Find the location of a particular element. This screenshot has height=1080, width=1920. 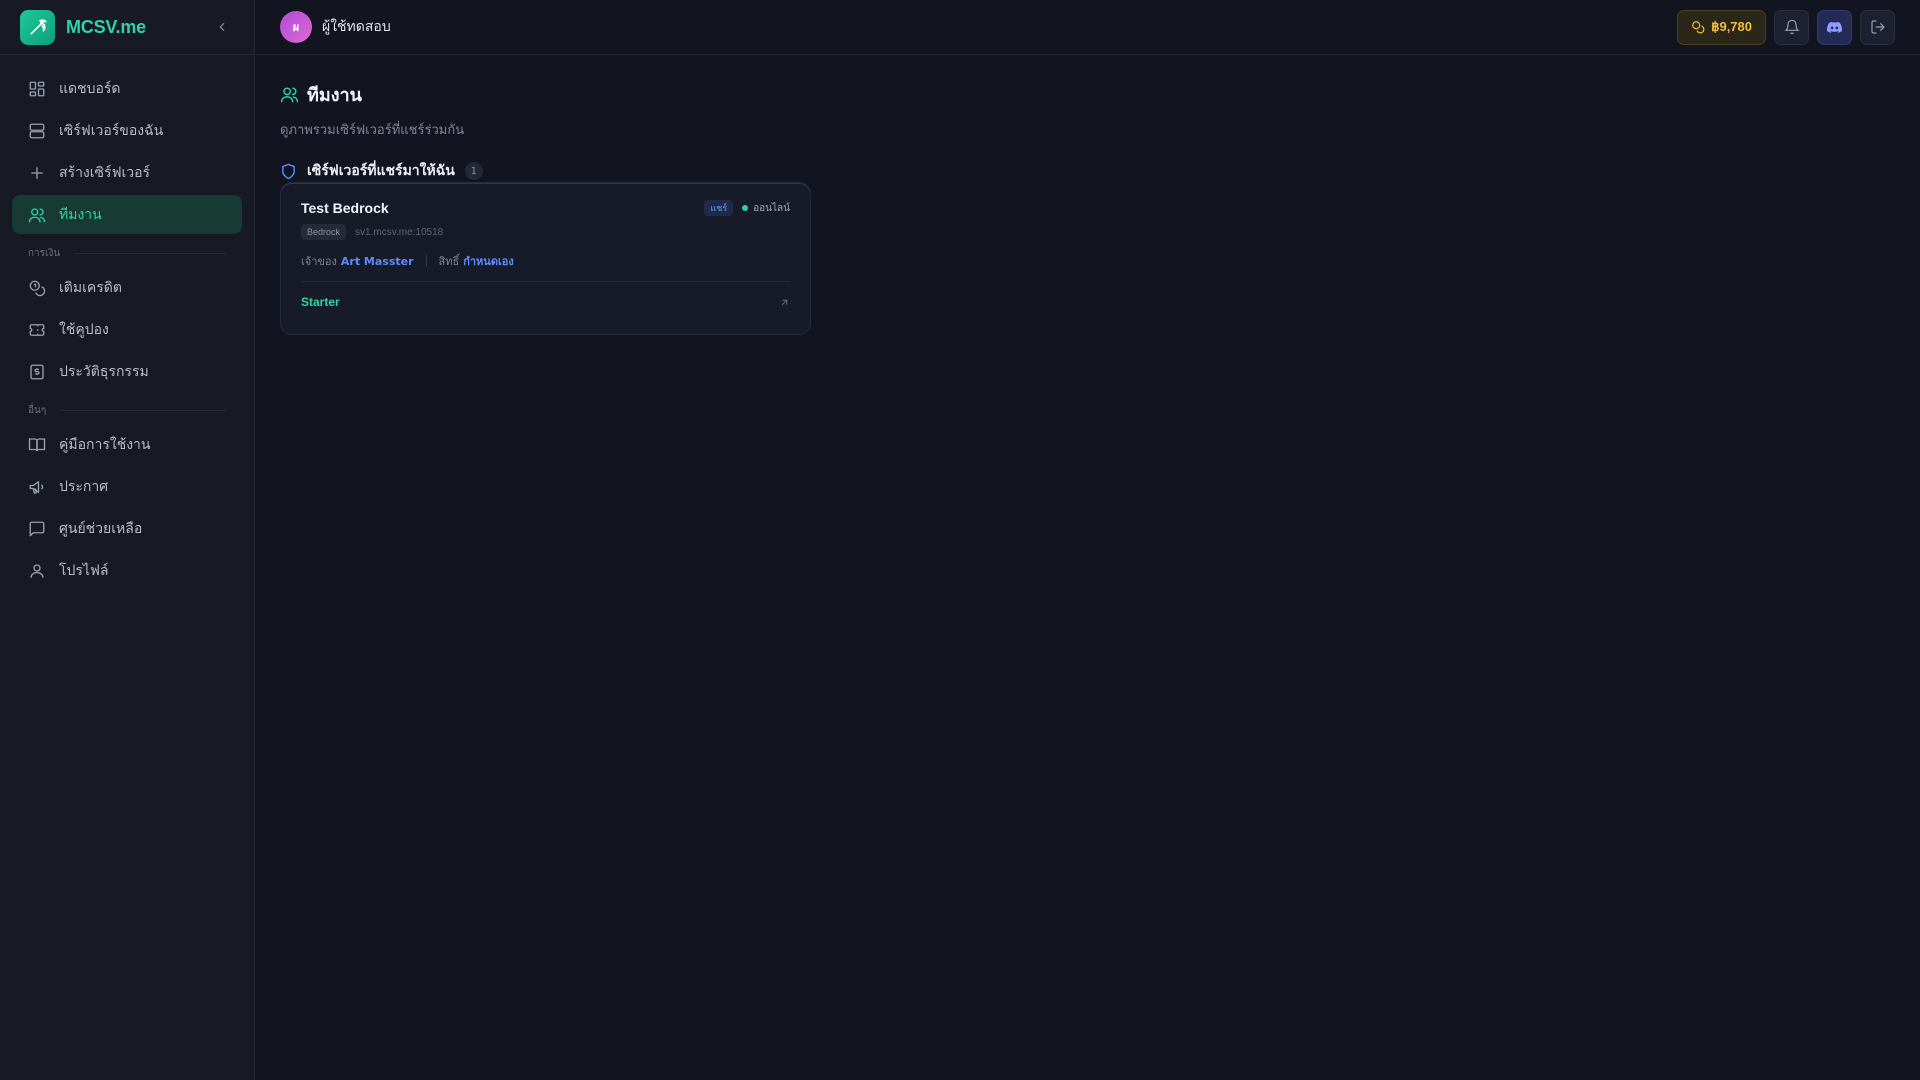

sidebar-item-label: สร้างเซิร์ฟเวอร์ is located at coordinates (105, 172).